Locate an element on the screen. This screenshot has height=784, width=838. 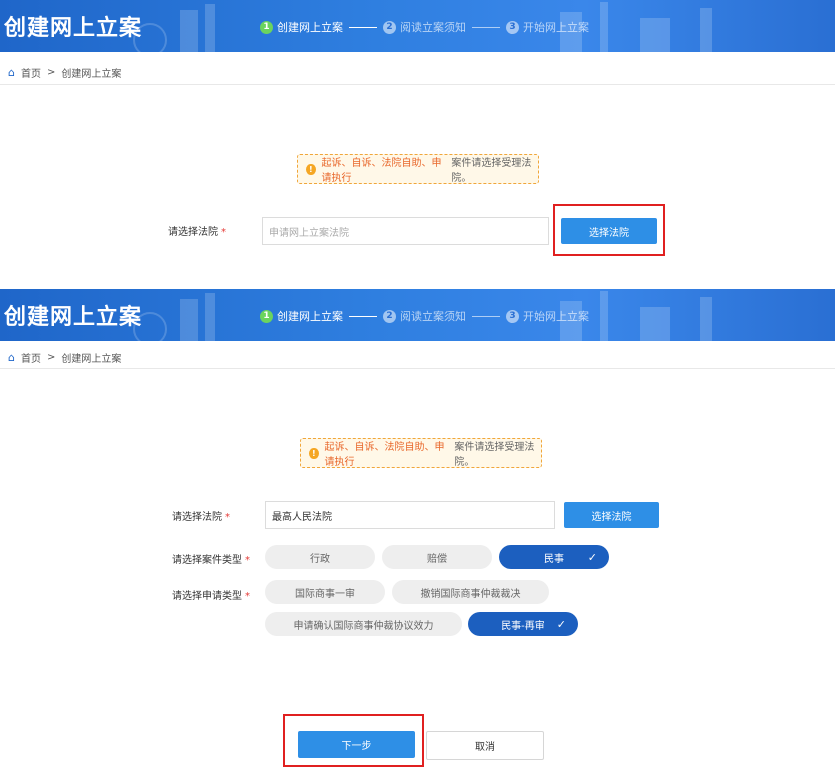
apply-type-option-first-instance: 国际商事一审 is located at coordinates (325, 592).